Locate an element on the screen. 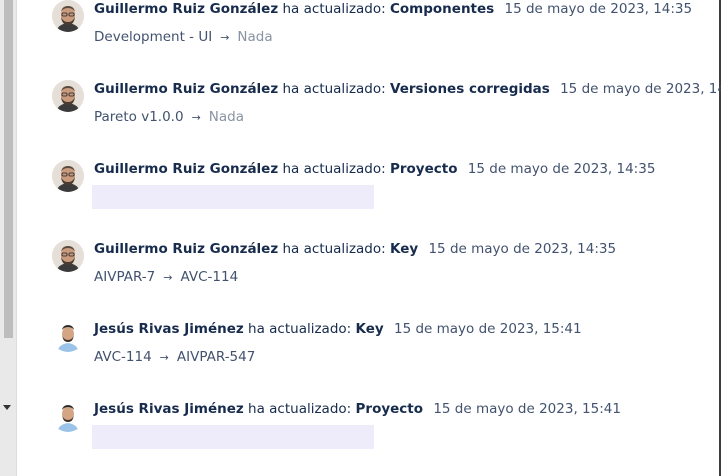 This screenshot has width=721, height=476. scrollbar is located at coordinates (8, 238).